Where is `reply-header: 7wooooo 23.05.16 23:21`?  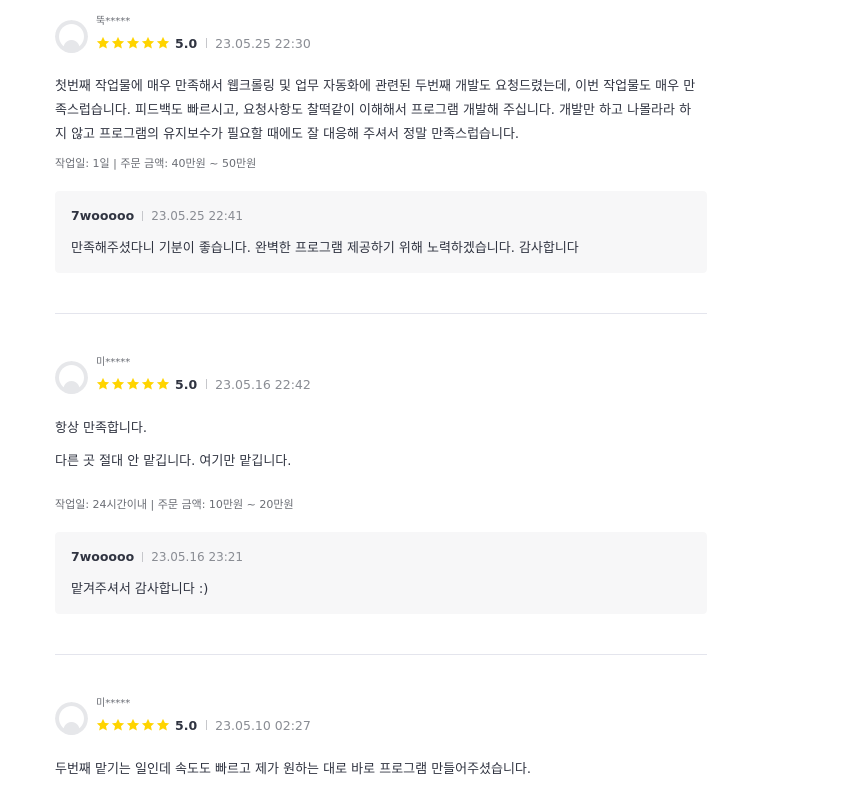 reply-header: 7wooooo 23.05.16 23:21 is located at coordinates (157, 556).